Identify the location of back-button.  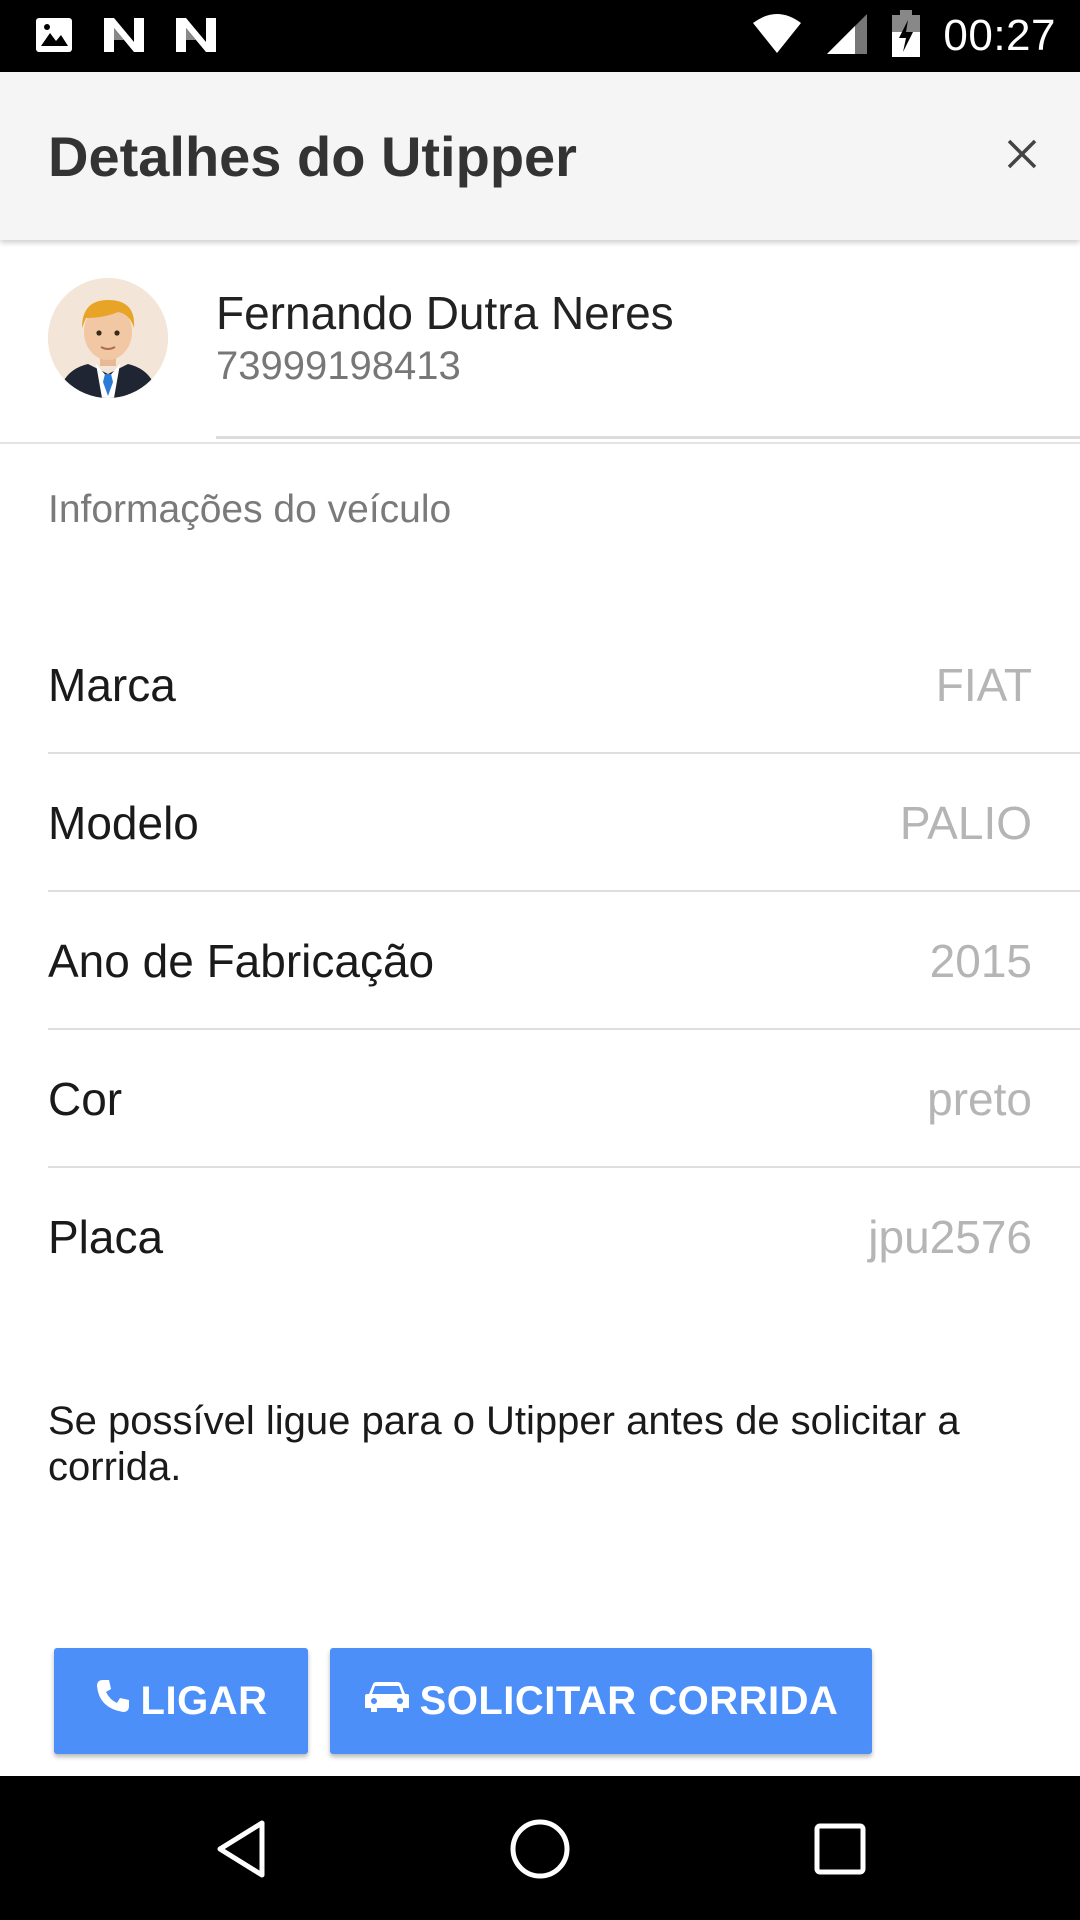
(241, 1851).